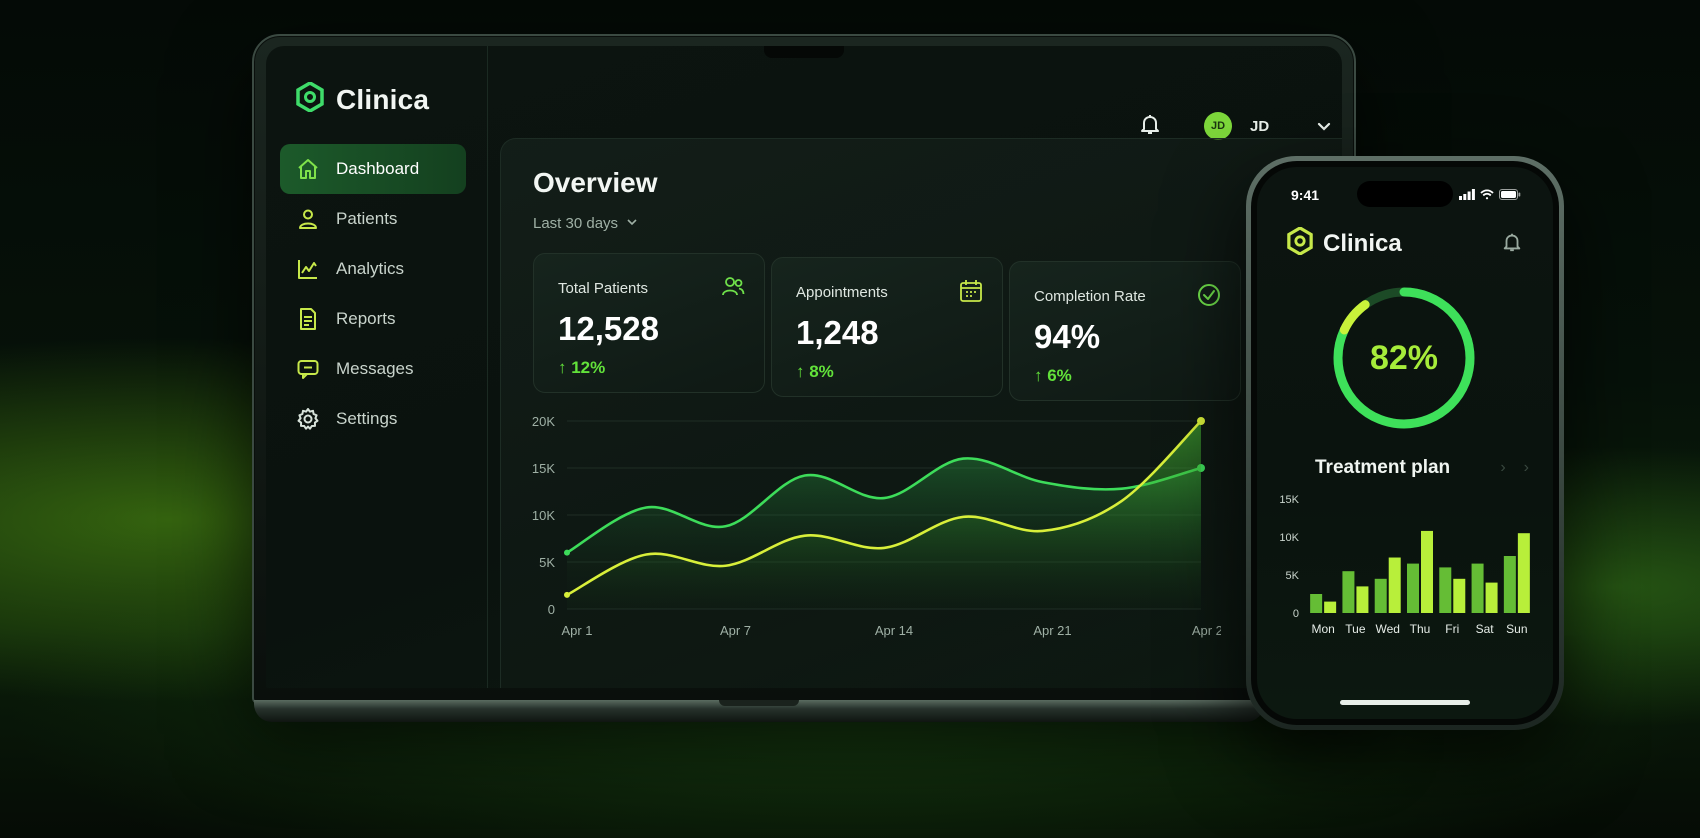  I want to click on status-icons, so click(1490, 196).